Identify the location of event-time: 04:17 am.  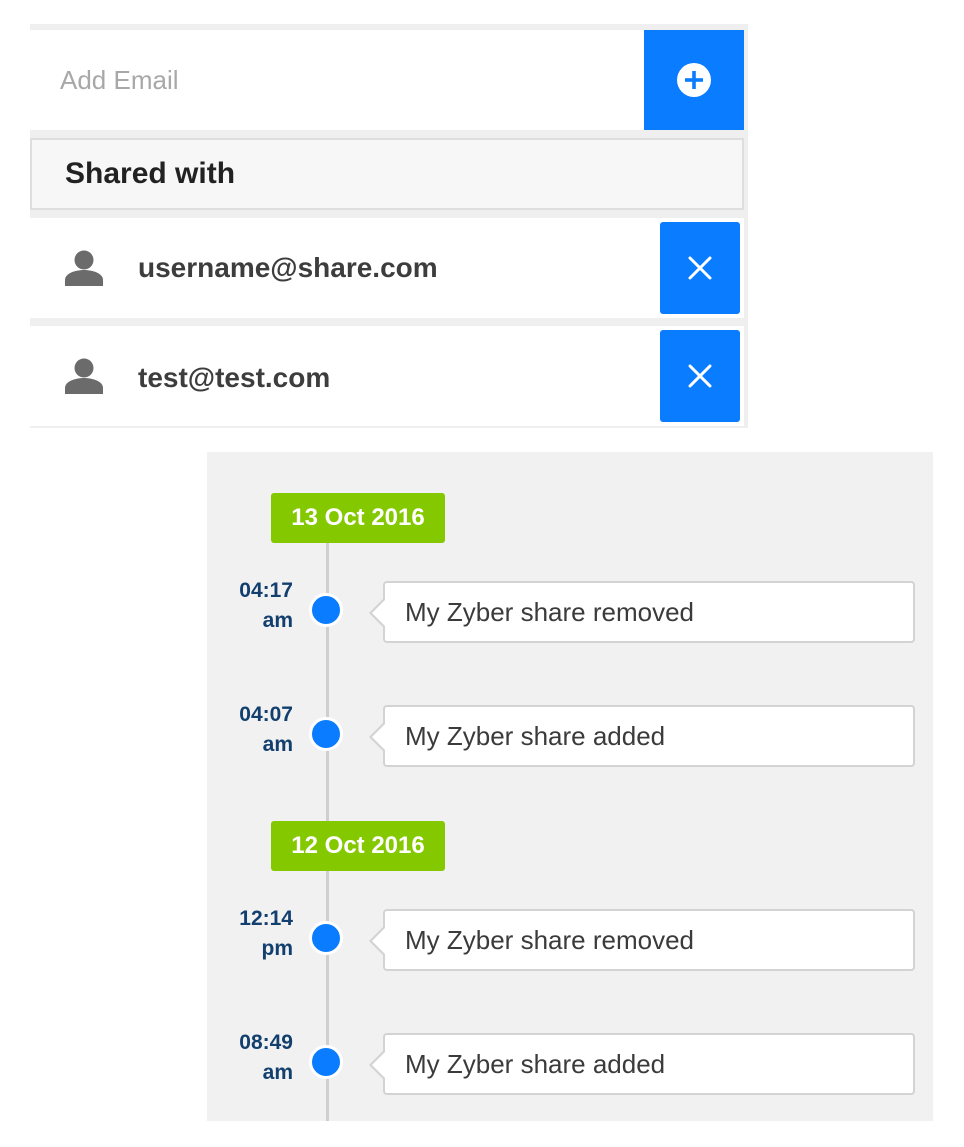
(250, 606).